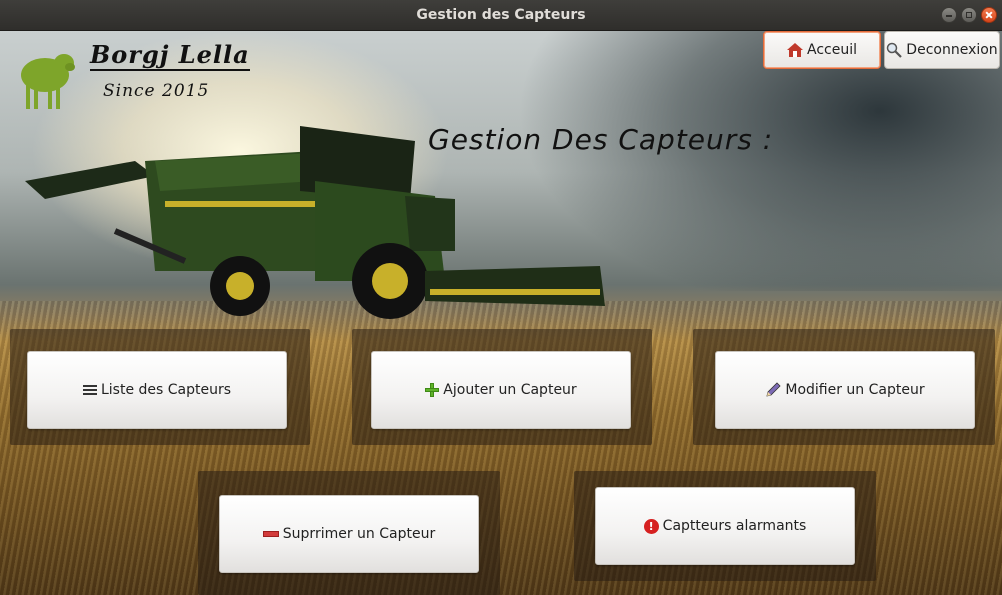 The height and width of the screenshot is (595, 1002). I want to click on home-button-label: Acceuil, so click(832, 50).